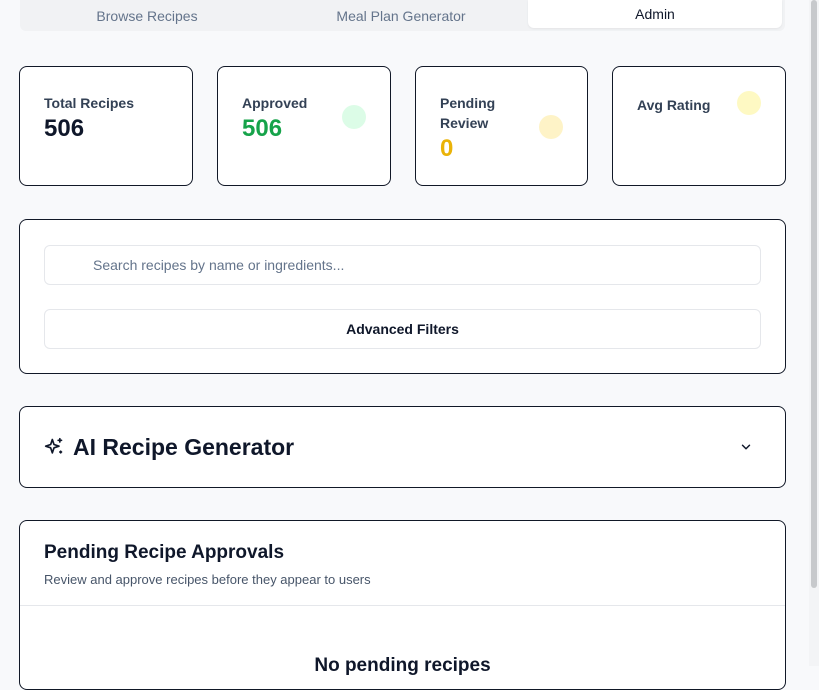  I want to click on search-input, so click(402, 265).